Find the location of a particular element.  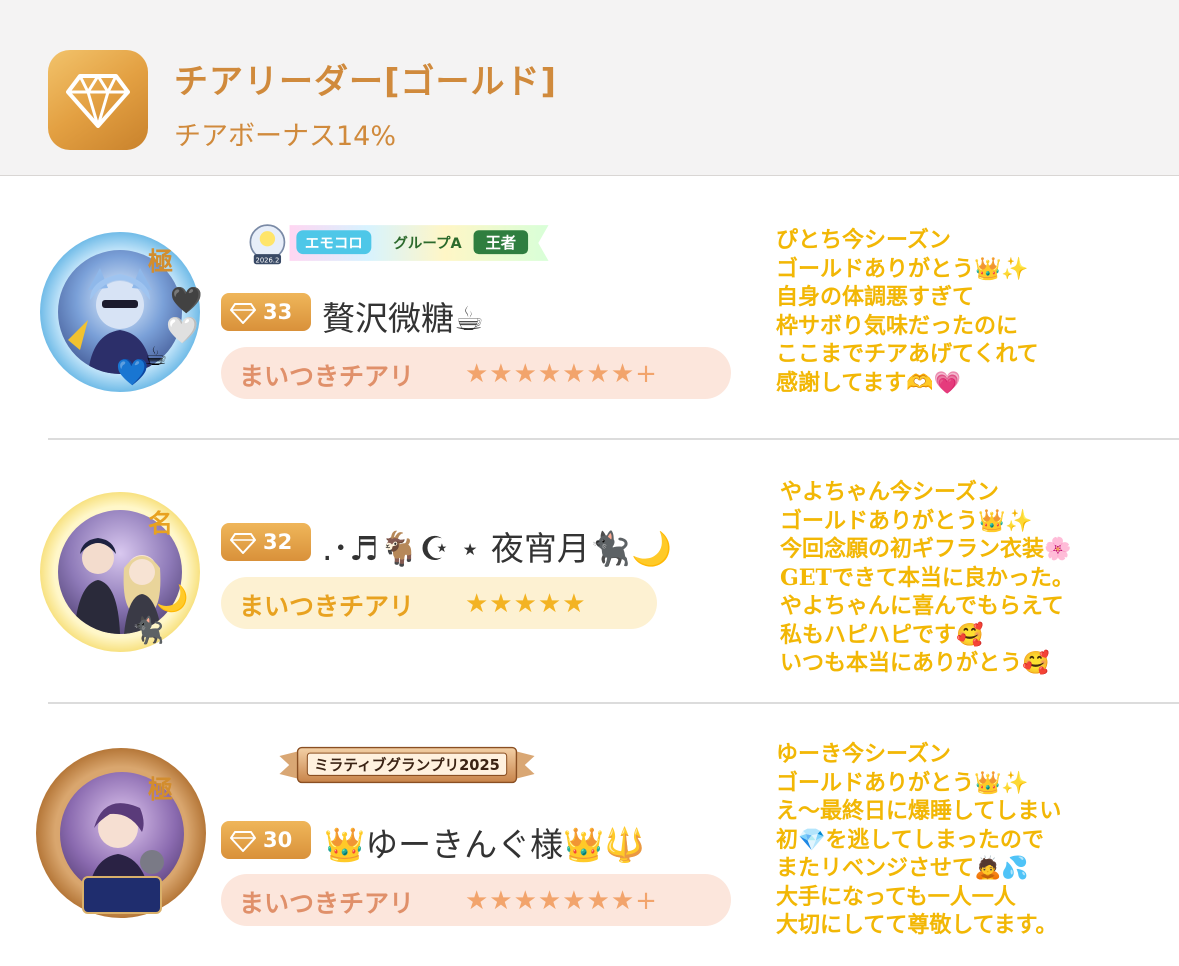

rank-badge: 名 is located at coordinates (161, 523).